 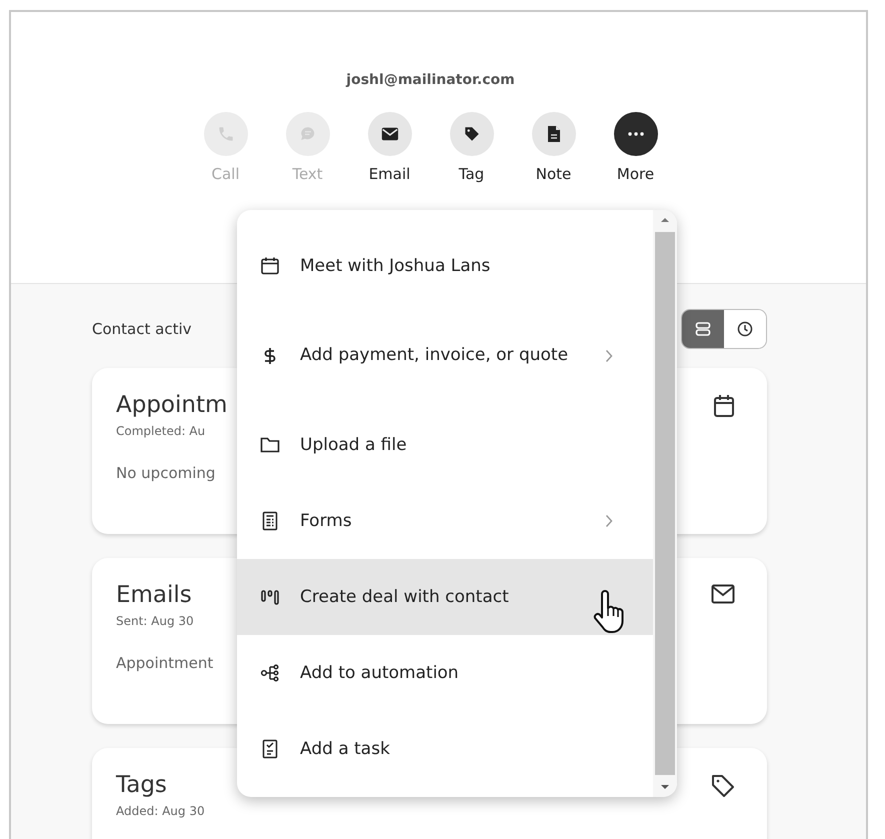 I want to click on card-subtitle: Added: Aug 30, so click(x=160, y=811).